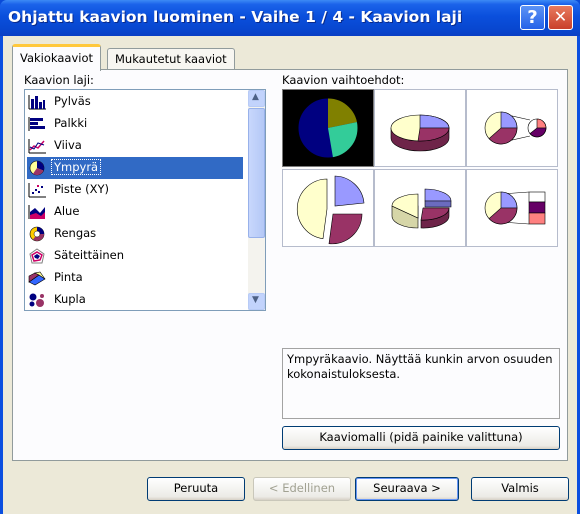 This screenshot has height=514, width=580. I want to click on exploded-pie-3d-subtype-icon, so click(421, 208).